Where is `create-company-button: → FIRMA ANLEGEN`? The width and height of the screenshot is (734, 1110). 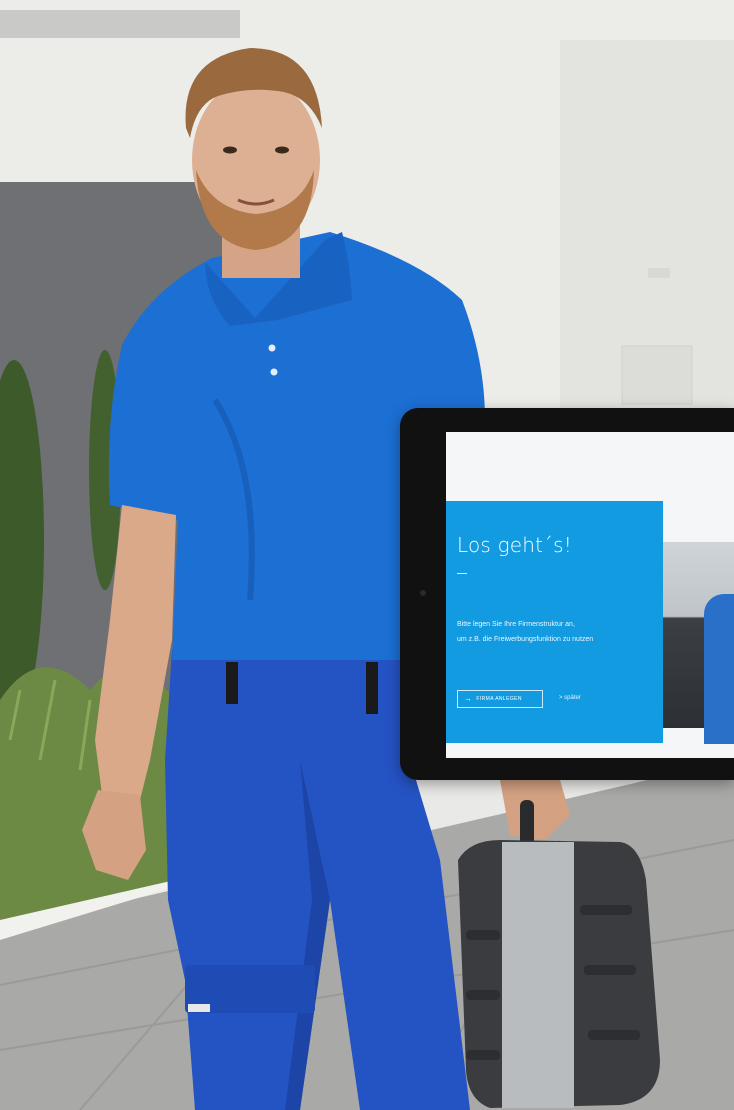 create-company-button: → FIRMA ANLEGEN is located at coordinates (500, 699).